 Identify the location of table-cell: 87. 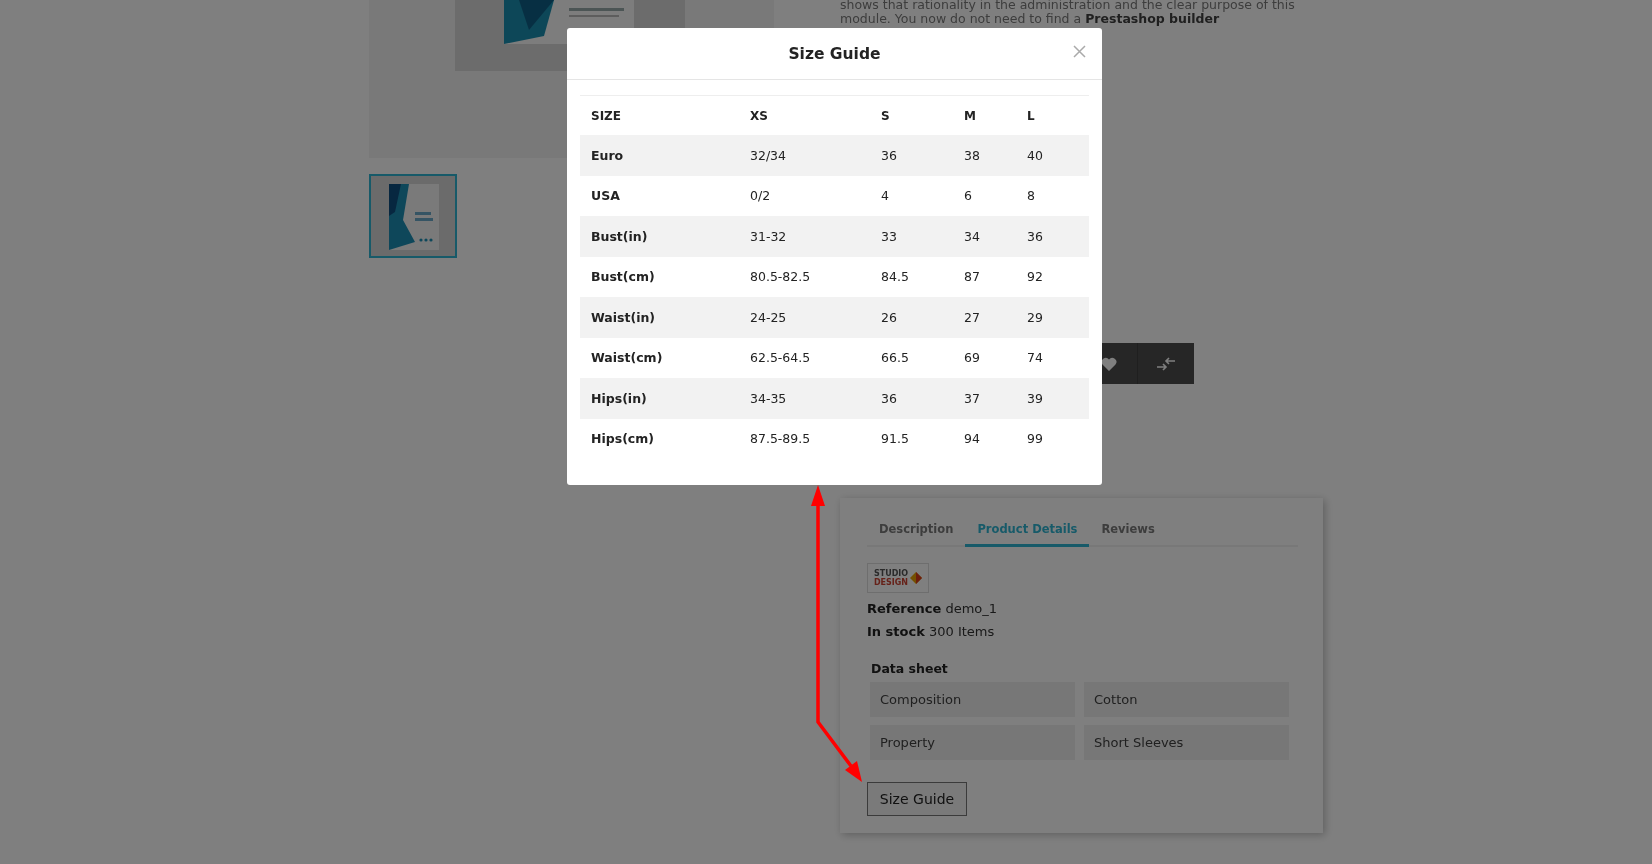
(984, 276).